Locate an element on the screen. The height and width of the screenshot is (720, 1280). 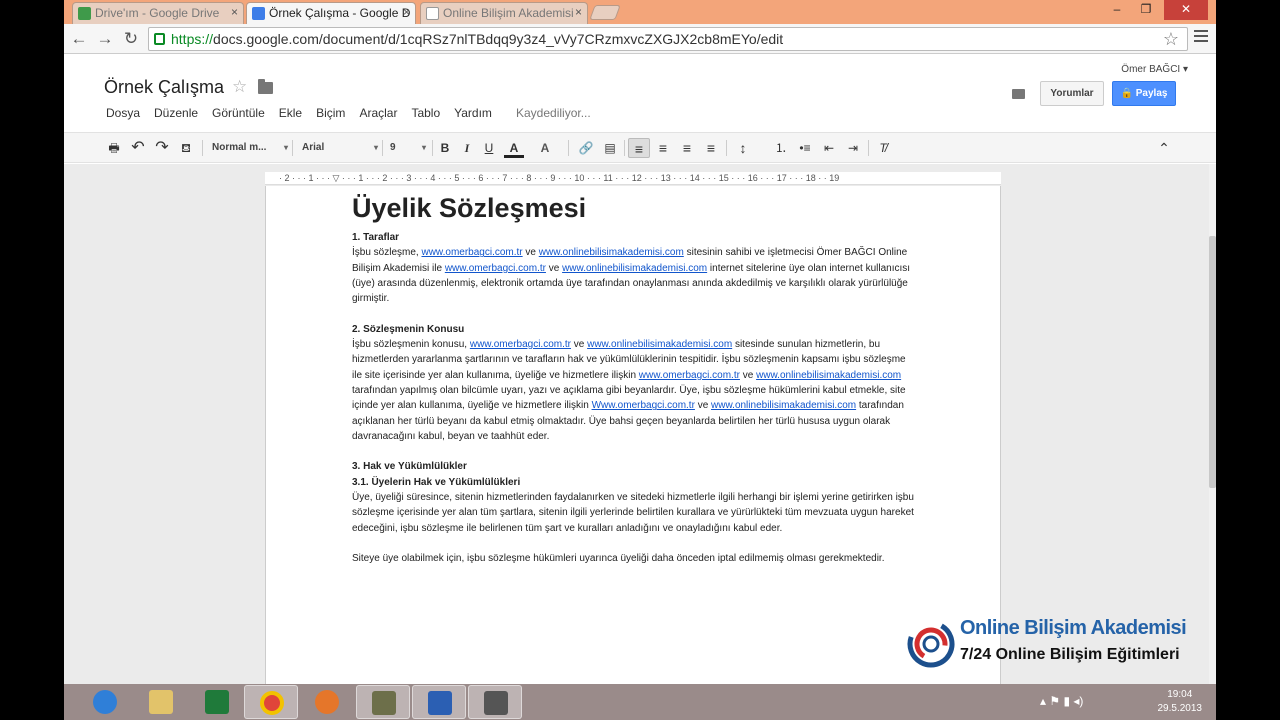
menu-tools: Araçlar is located at coordinates (378, 113).